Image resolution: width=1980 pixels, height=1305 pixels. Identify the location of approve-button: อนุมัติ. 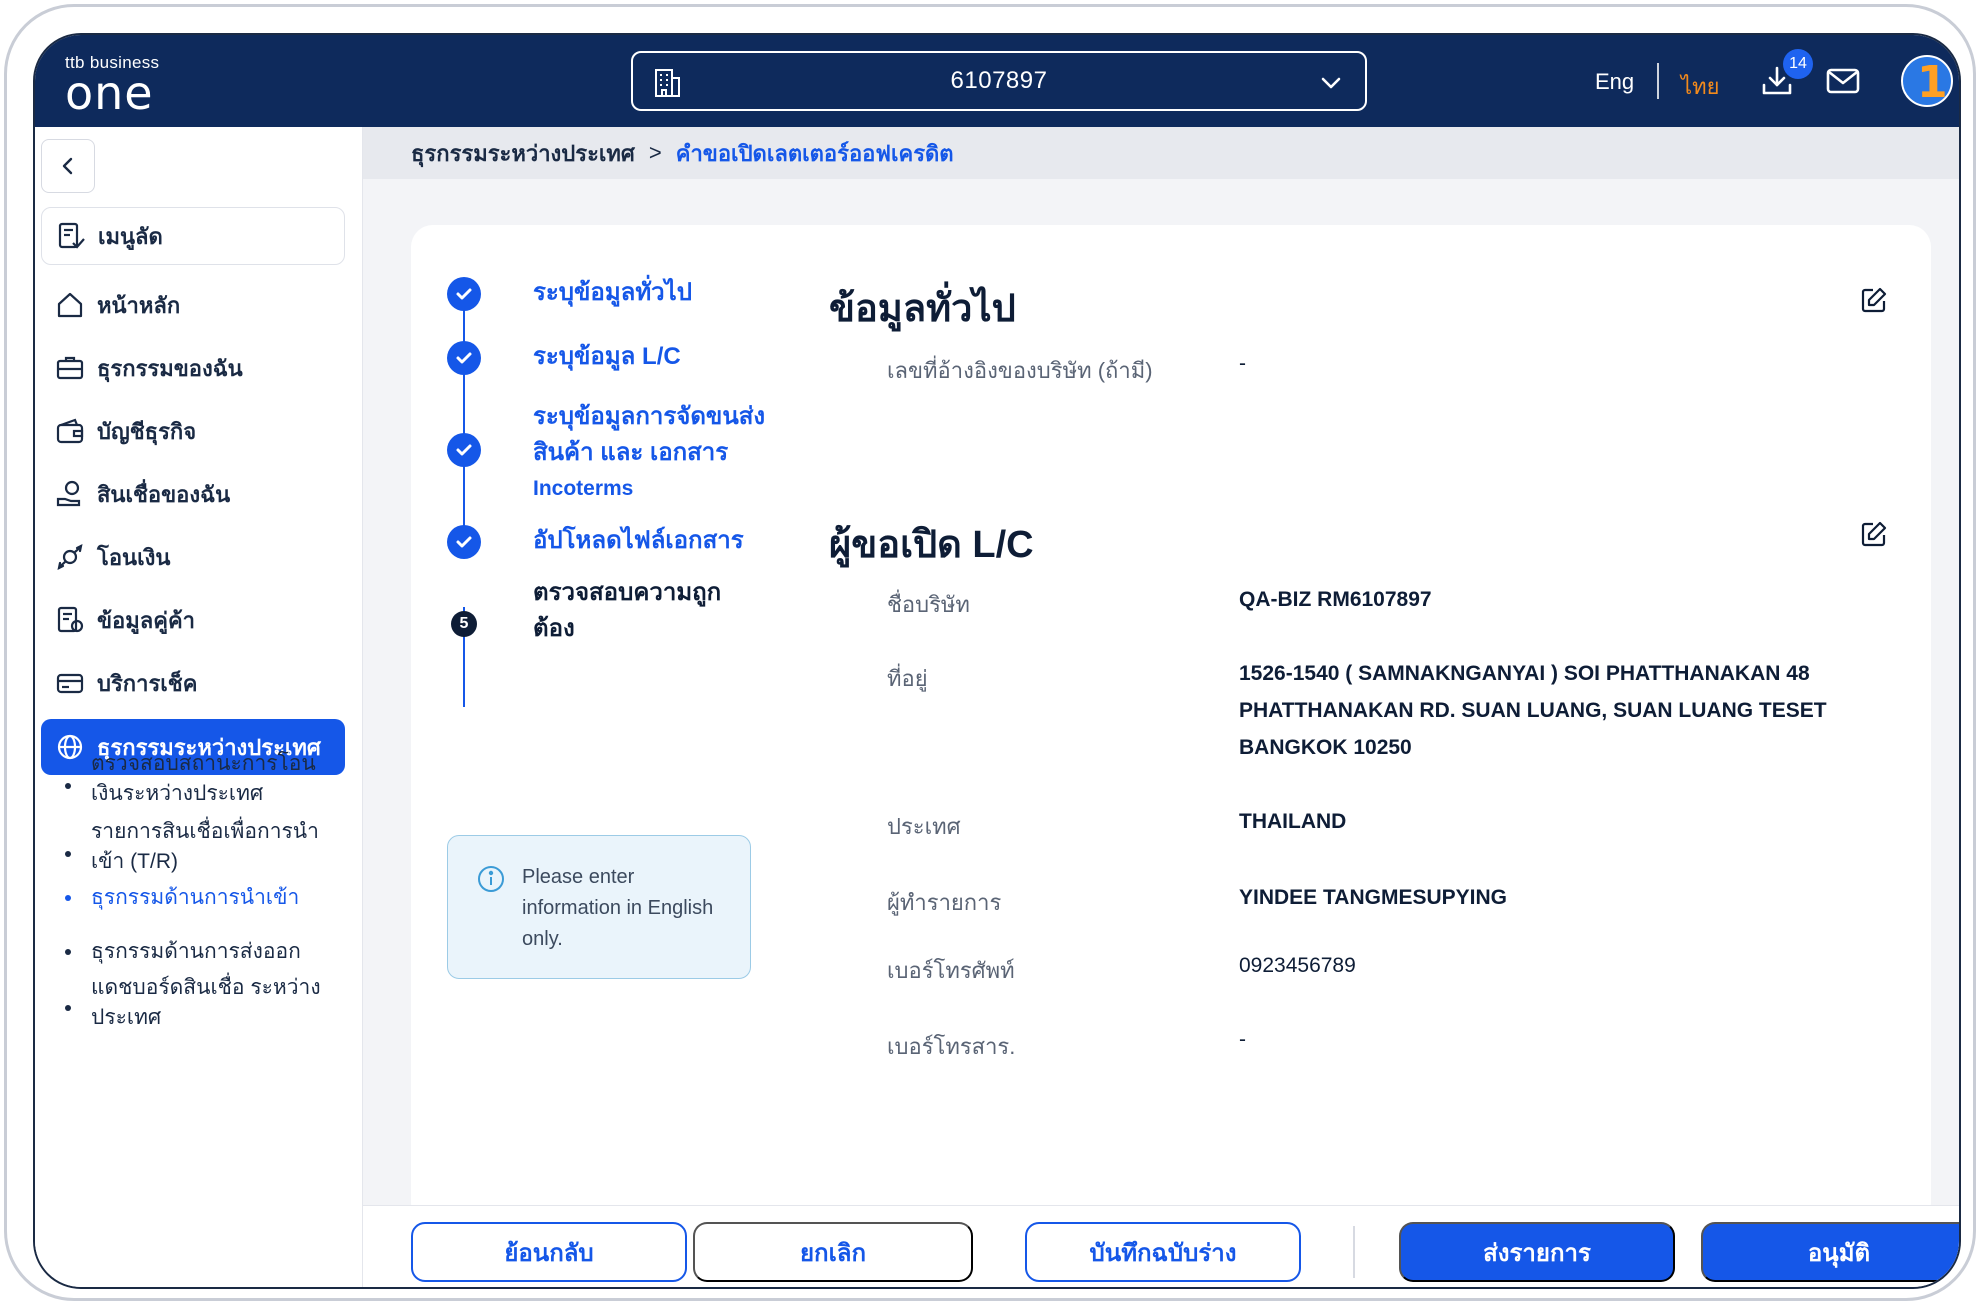
(1830, 1252).